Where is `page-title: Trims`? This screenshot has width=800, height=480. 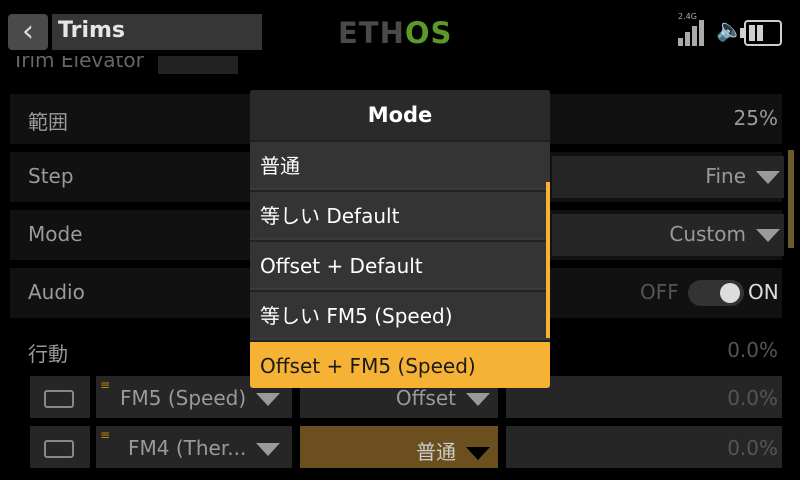 page-title: Trims is located at coordinates (91, 30).